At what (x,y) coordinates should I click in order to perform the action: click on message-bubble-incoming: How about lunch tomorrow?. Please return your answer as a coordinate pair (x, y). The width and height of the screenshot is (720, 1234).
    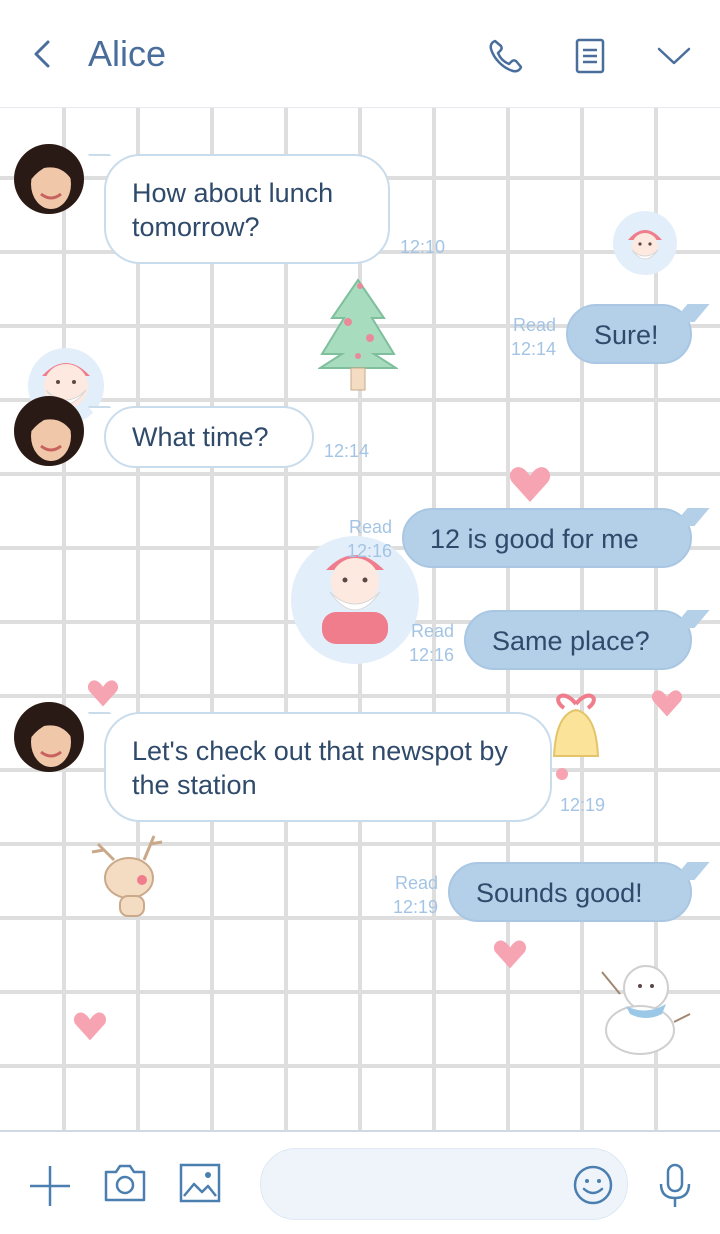
    Looking at the image, I should click on (247, 209).